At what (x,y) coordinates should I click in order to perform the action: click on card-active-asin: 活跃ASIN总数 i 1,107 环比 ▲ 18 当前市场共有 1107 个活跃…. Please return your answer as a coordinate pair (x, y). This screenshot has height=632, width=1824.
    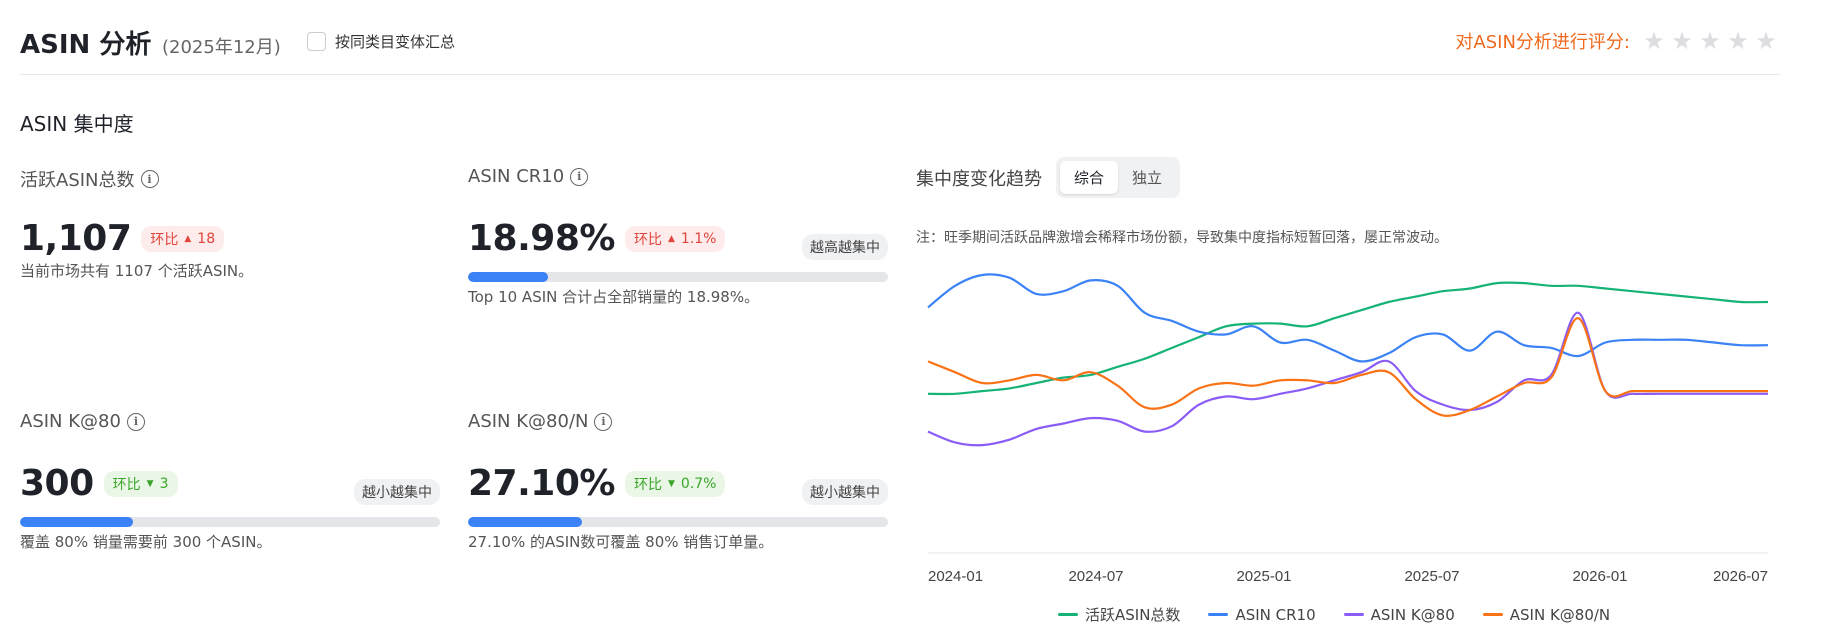
    Looking at the image, I should click on (230, 231).